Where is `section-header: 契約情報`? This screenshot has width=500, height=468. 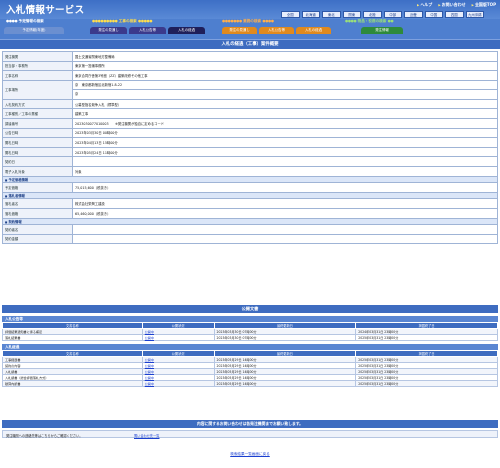
section-header: 契約情報 is located at coordinates (250, 221).